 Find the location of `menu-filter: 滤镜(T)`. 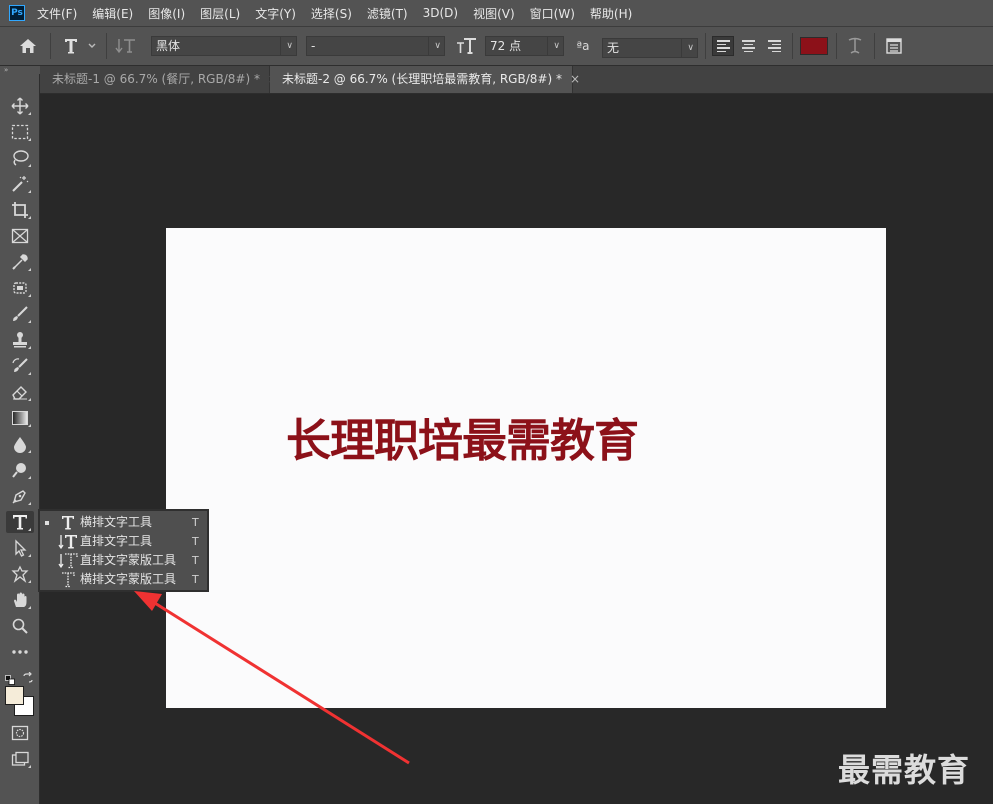

menu-filter: 滤镜(T) is located at coordinates (387, 13).